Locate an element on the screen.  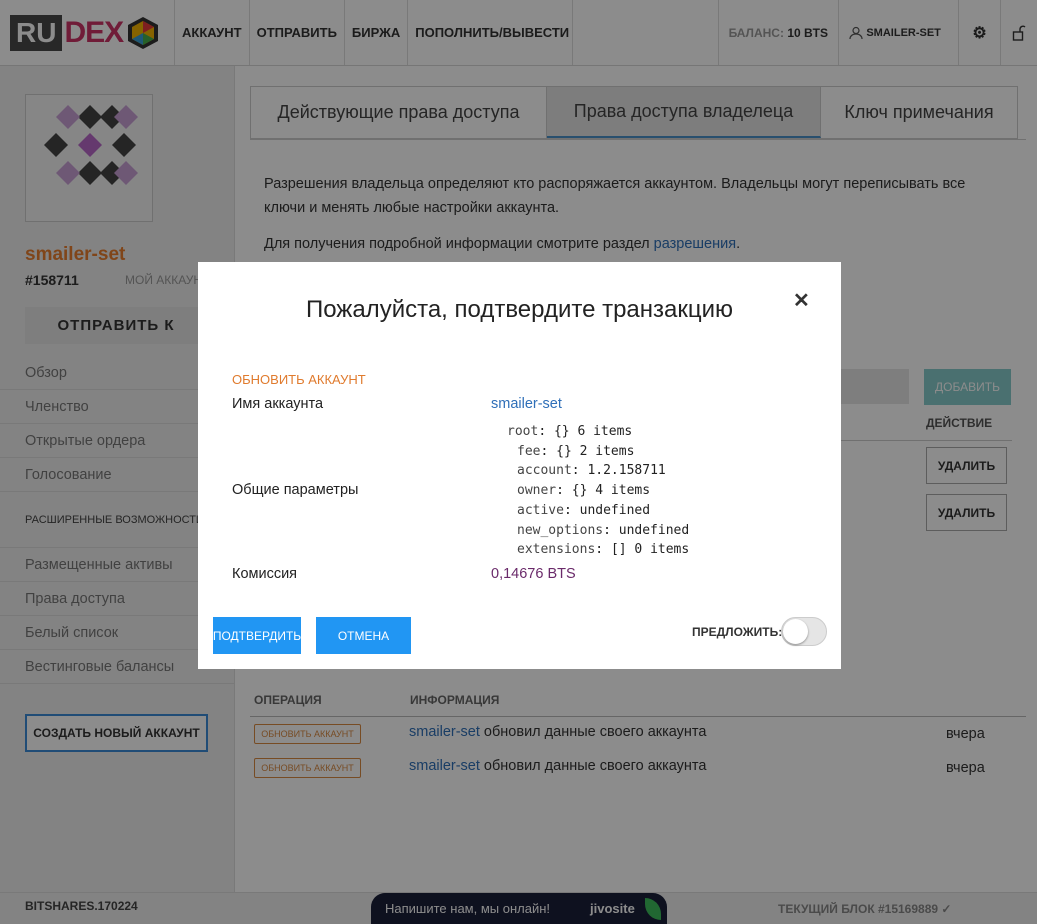
json-row: owner: {} 4 items is located at coordinates (598, 491).